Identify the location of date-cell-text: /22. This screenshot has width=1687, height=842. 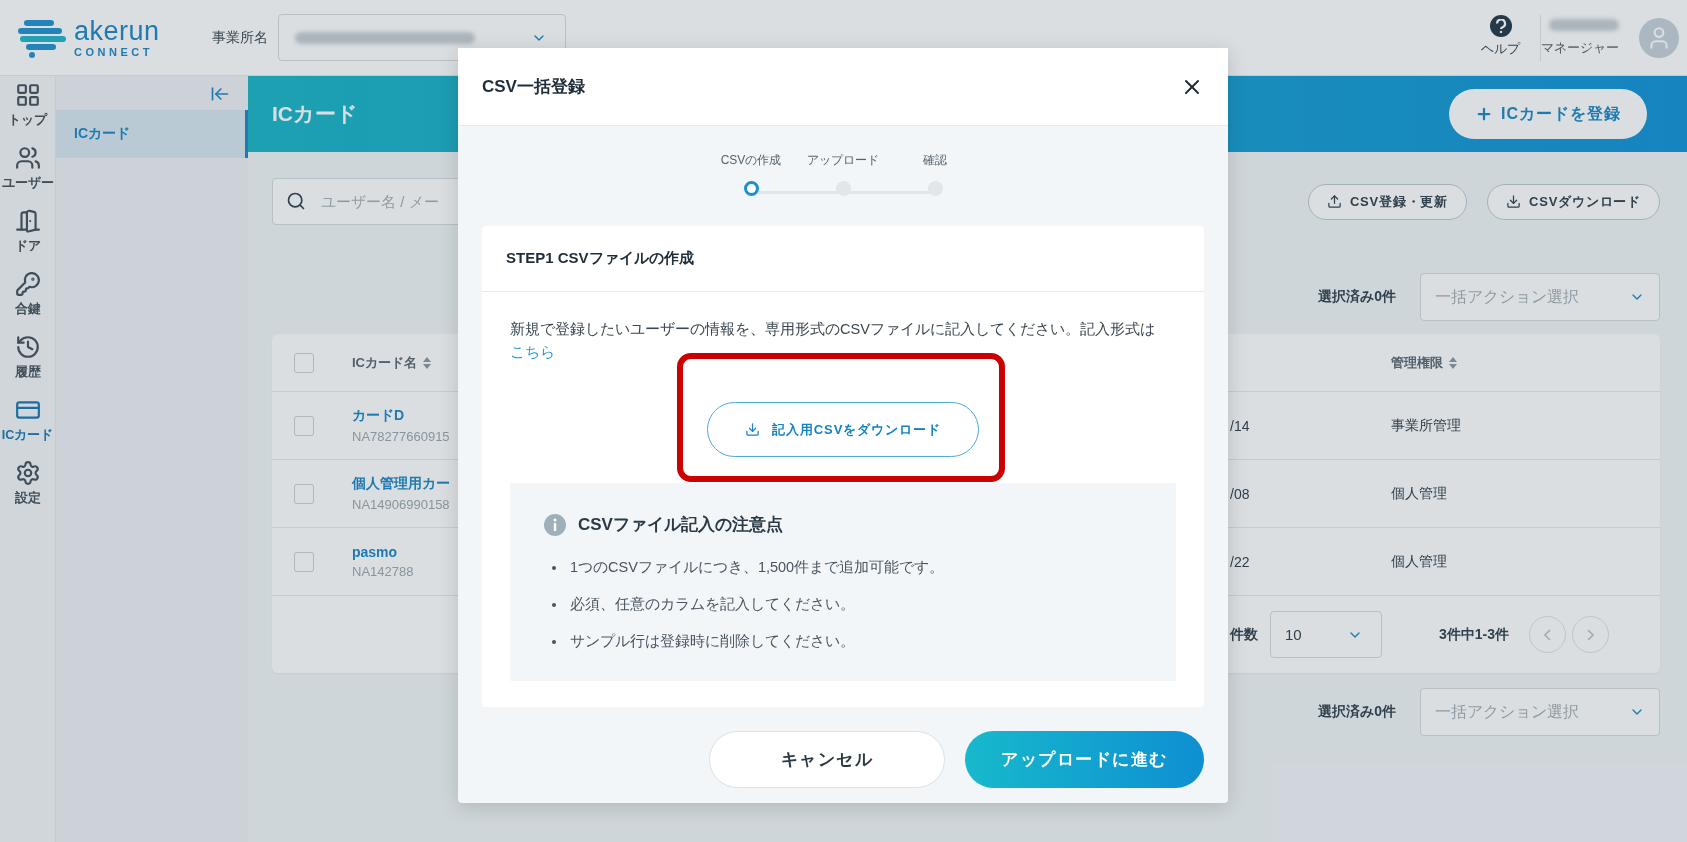
(1240, 561).